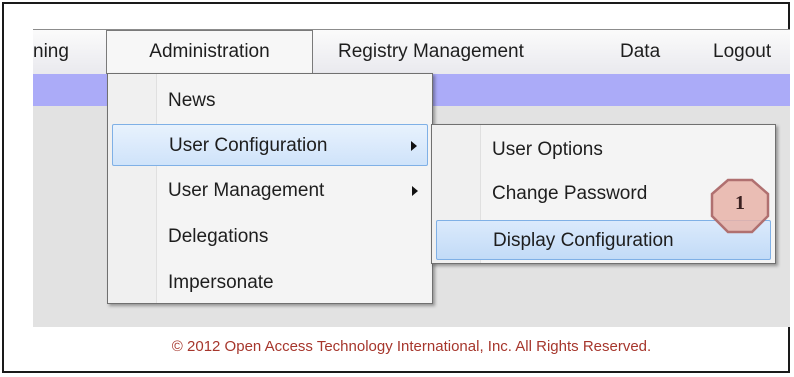  What do you see at coordinates (742, 52) in the screenshot?
I see `menu-item-logout: Logout` at bounding box center [742, 52].